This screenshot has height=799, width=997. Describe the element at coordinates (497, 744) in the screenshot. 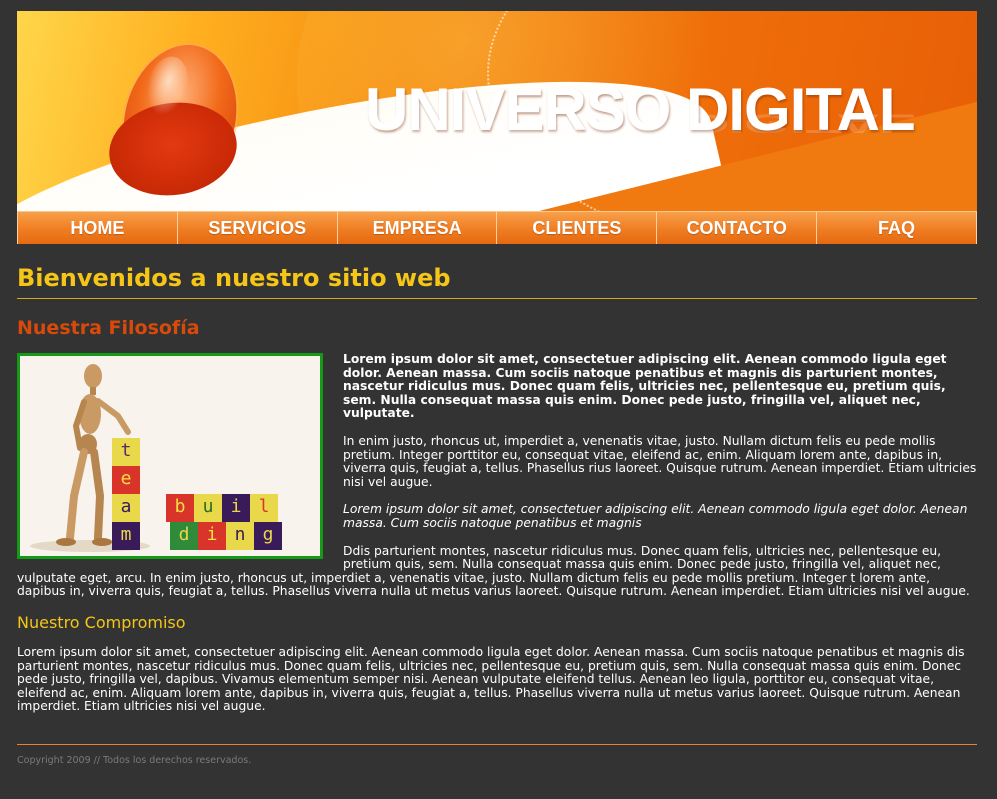

I see `footer-divider` at that location.